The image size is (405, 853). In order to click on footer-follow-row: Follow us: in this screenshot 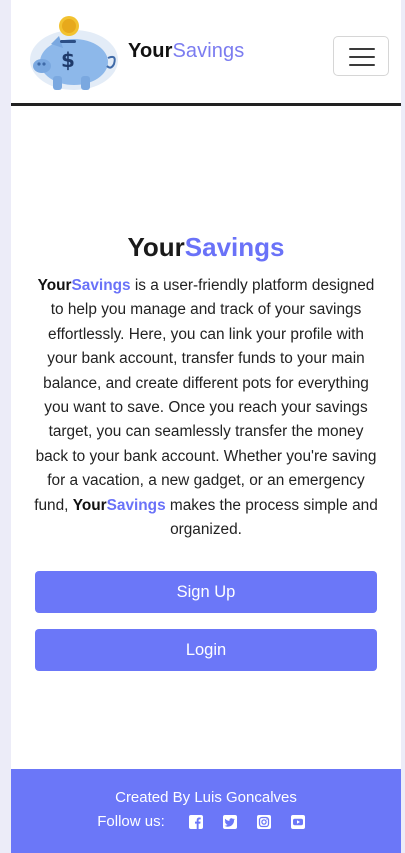, I will do `click(206, 821)`.